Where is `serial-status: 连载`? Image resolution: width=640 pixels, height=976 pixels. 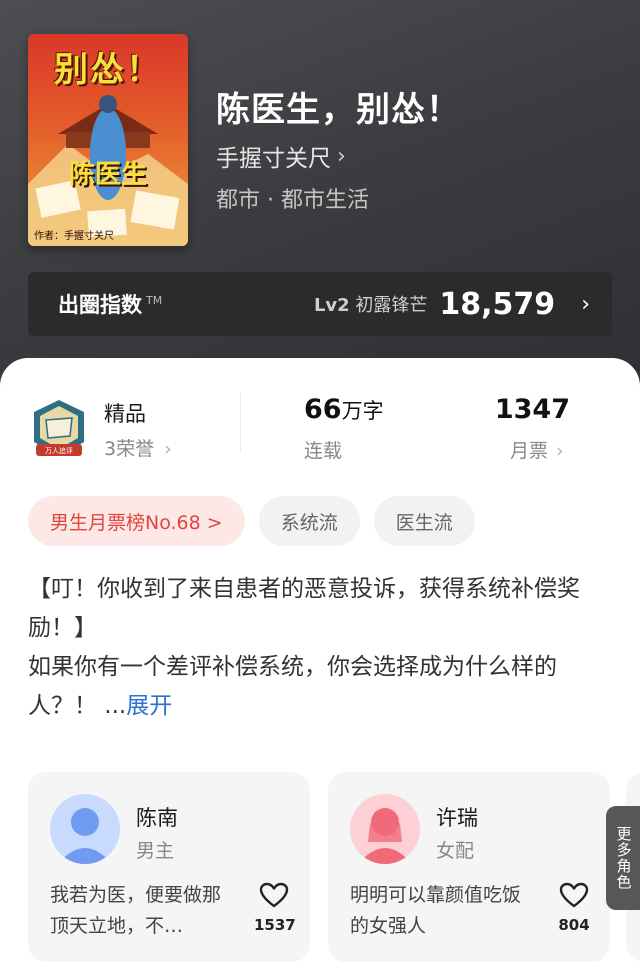
serial-status: 连载 is located at coordinates (323, 451).